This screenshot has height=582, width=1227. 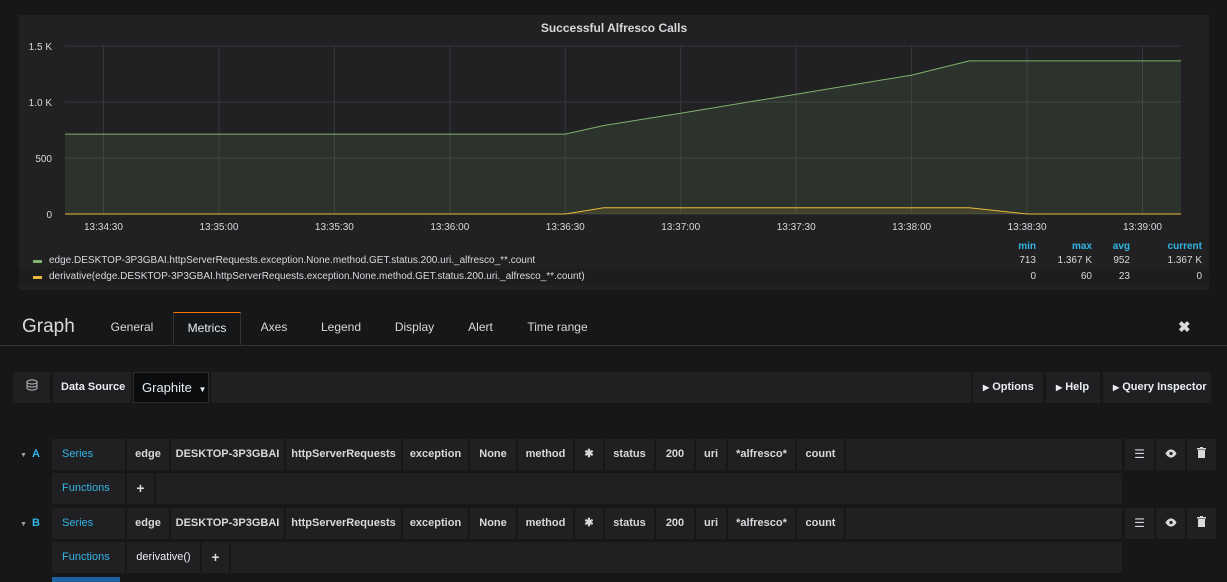 I want to click on close-icon: ✖, so click(x=1184, y=327).